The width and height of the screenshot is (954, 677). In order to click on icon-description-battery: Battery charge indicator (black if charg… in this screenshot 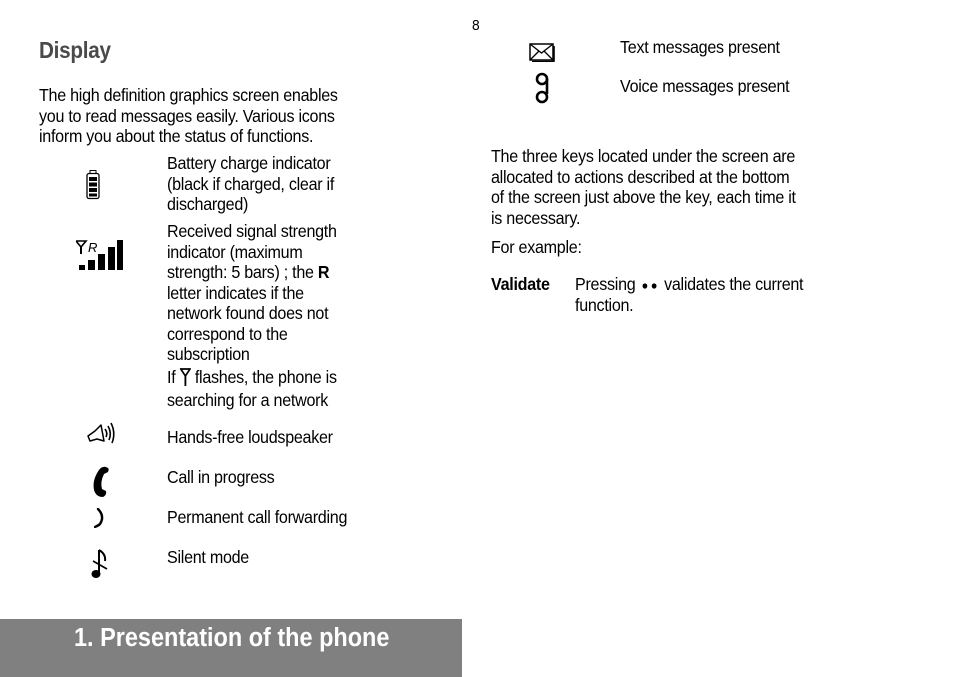, I will do `click(250, 184)`.